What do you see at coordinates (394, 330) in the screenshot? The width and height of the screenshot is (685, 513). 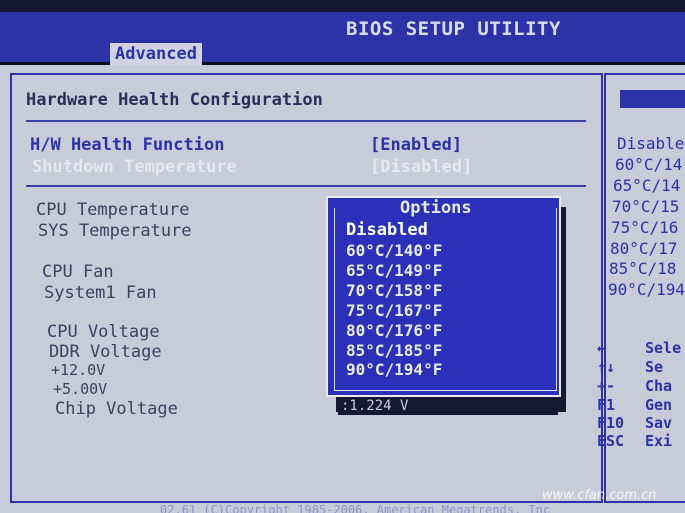 I see `option-80c: 80°C/176°F` at bounding box center [394, 330].